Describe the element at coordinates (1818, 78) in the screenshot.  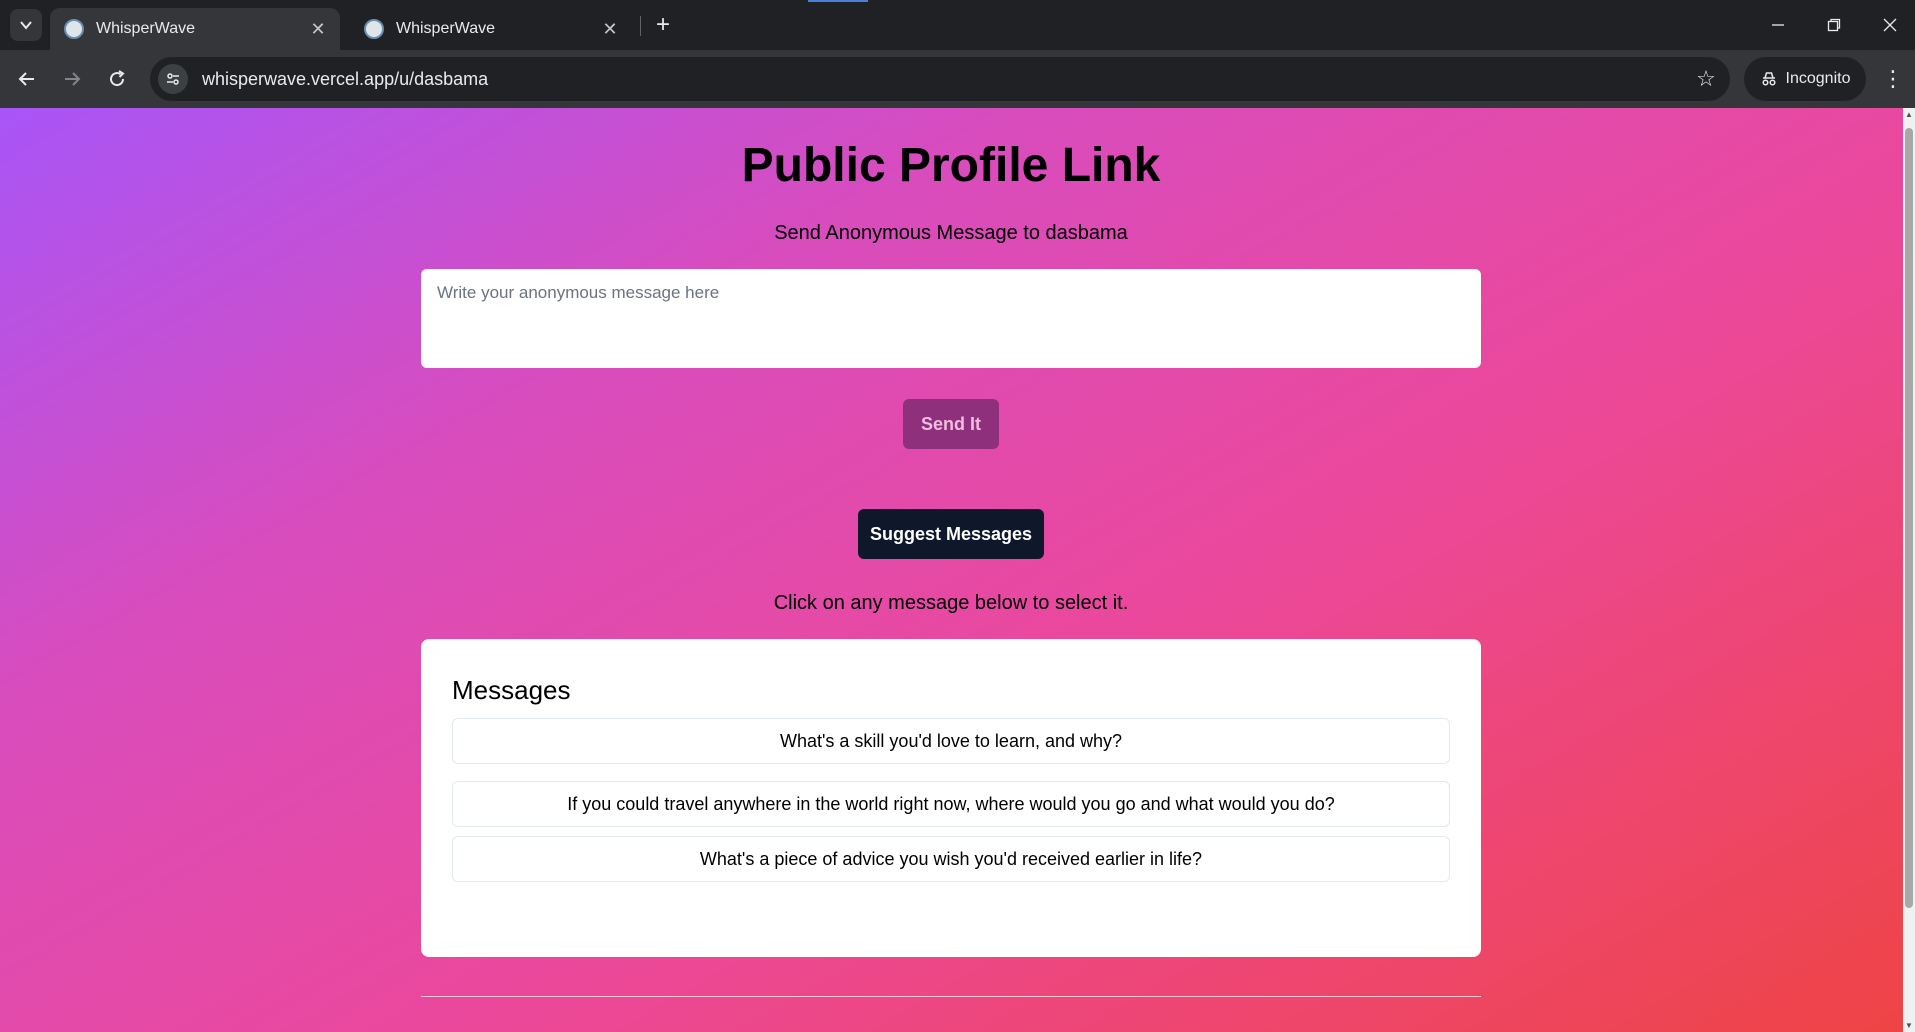
I see `incognito-label: Incognito` at that location.